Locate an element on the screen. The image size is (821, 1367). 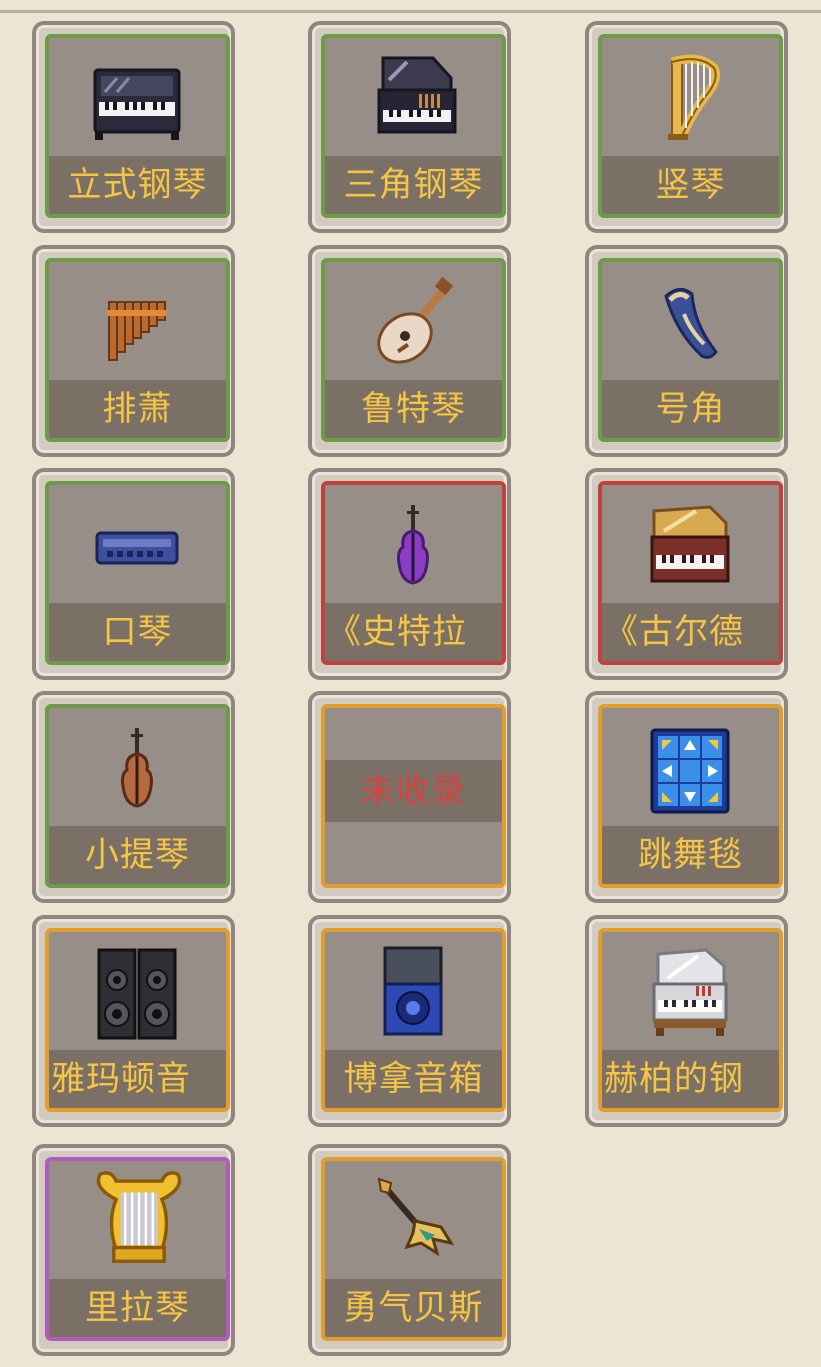
card-frame: 跳舞毯 is located at coordinates (690, 796).